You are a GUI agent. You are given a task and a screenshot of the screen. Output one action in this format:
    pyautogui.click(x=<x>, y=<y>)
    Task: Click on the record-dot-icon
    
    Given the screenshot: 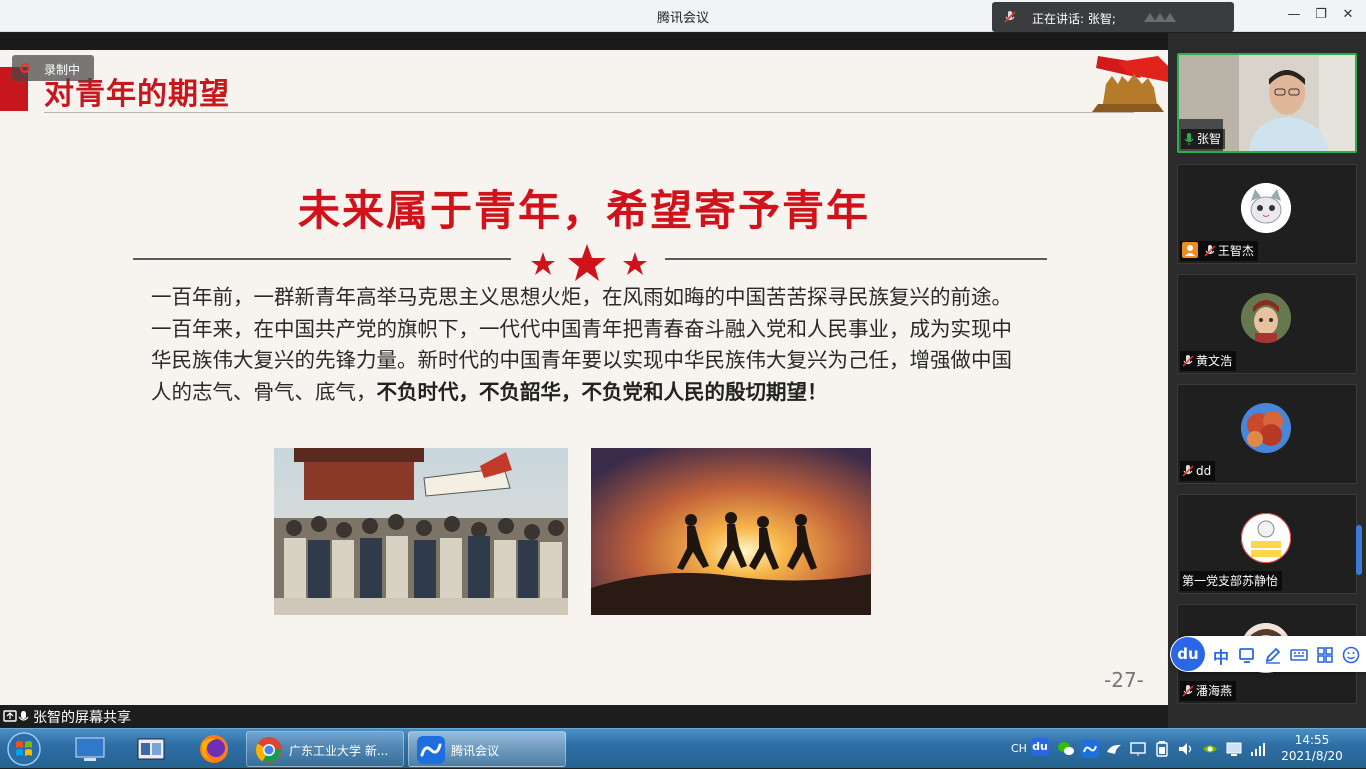 What is the action you would take?
    pyautogui.click(x=25, y=68)
    